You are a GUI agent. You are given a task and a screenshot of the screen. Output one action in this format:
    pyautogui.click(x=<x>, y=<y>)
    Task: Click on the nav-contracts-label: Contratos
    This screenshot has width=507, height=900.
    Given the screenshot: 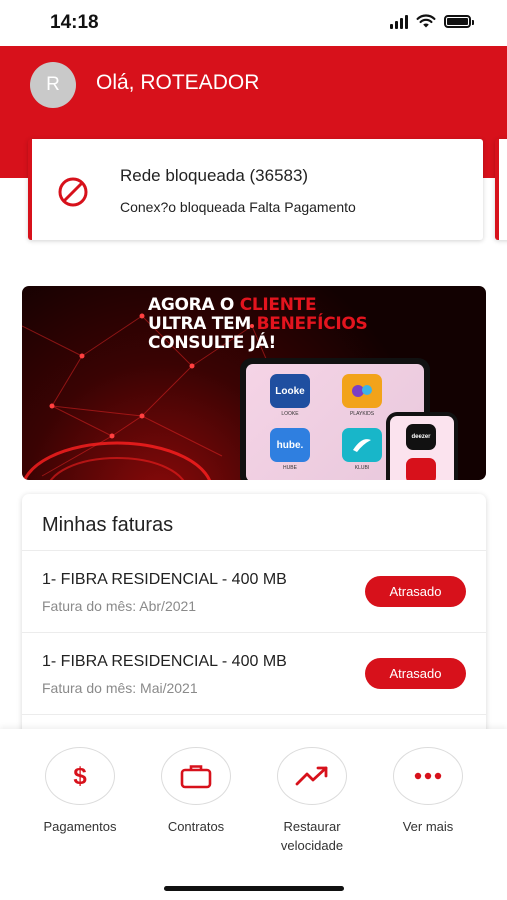 What is the action you would take?
    pyautogui.click(x=196, y=826)
    